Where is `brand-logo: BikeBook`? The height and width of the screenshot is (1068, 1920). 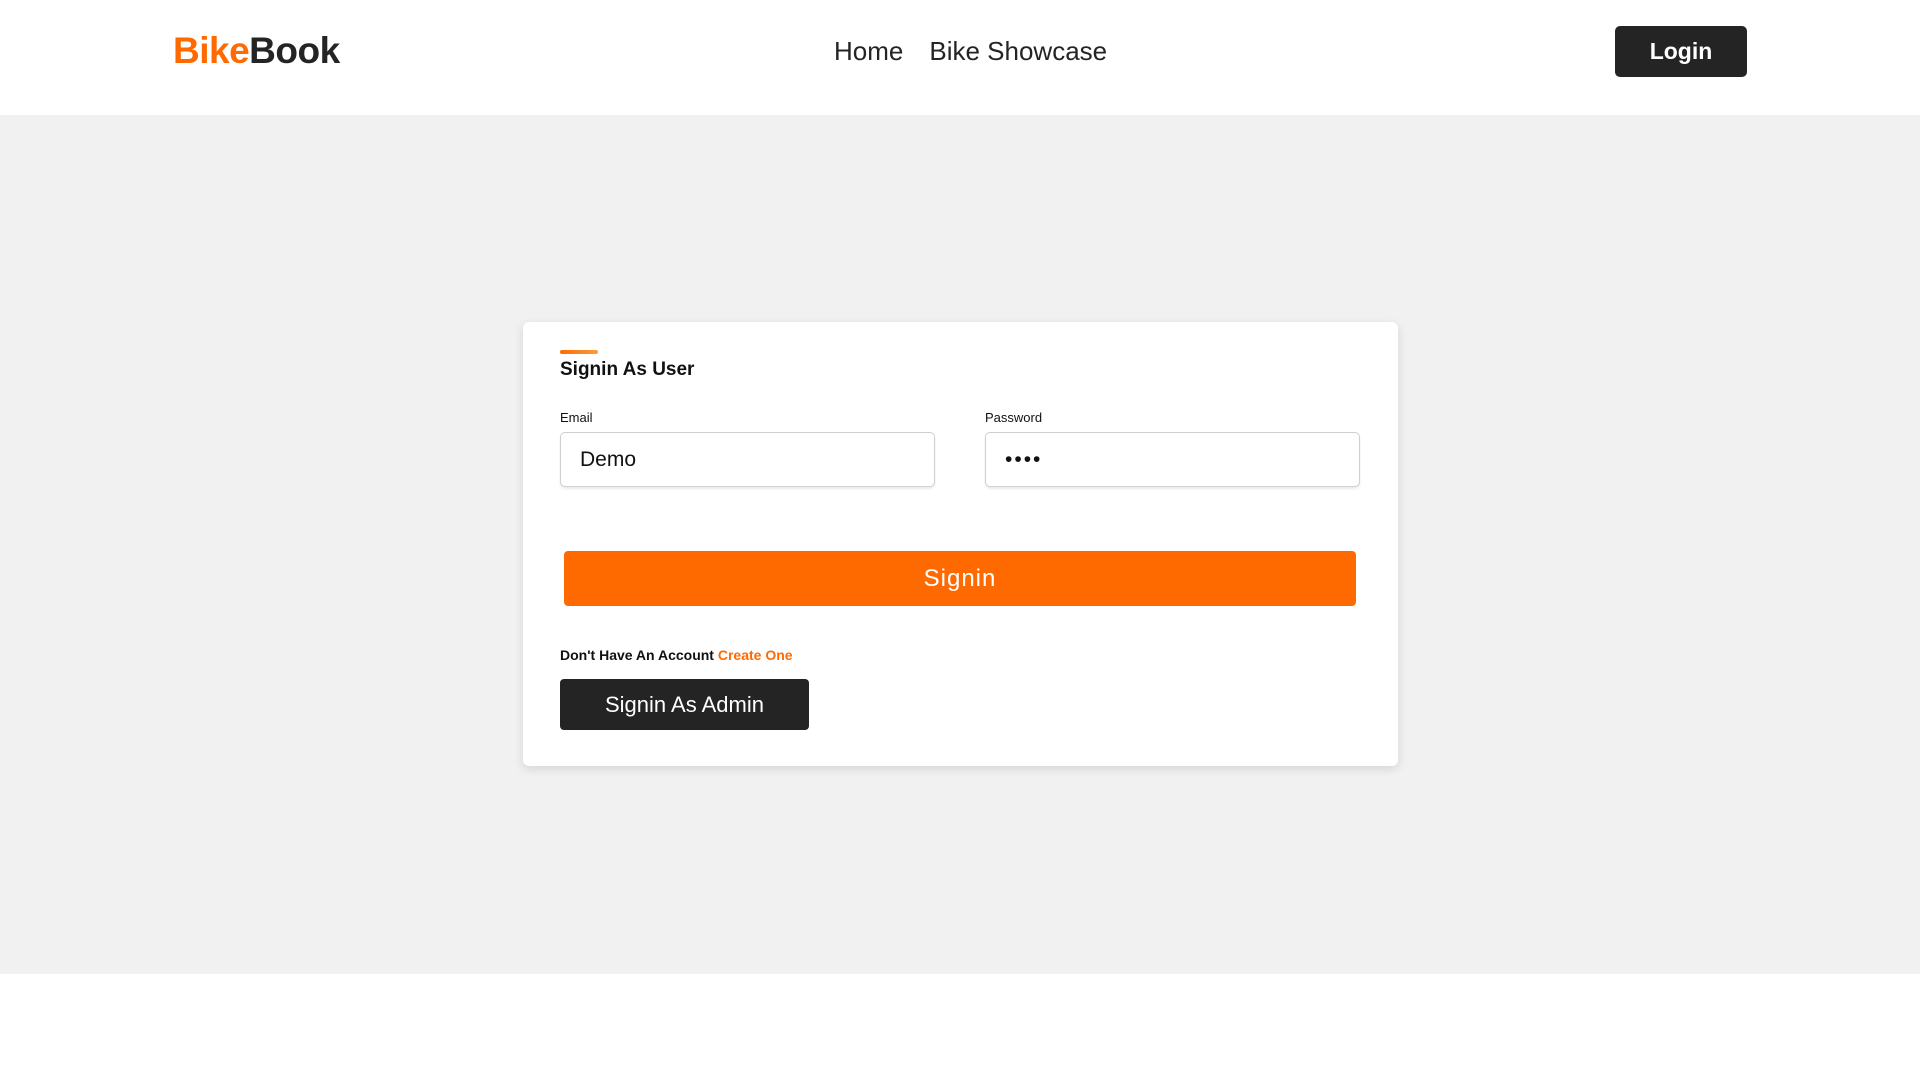
brand-logo: BikeBook is located at coordinates (256, 51).